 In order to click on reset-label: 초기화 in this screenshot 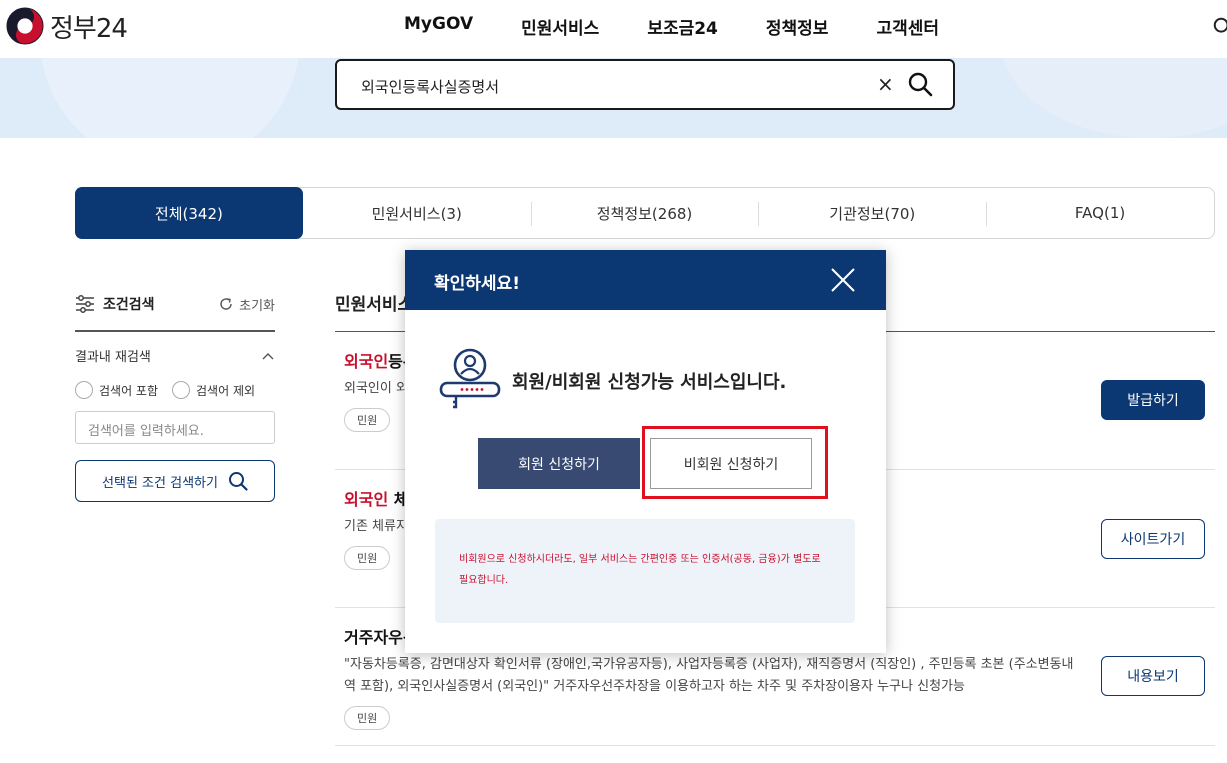, I will do `click(257, 306)`.